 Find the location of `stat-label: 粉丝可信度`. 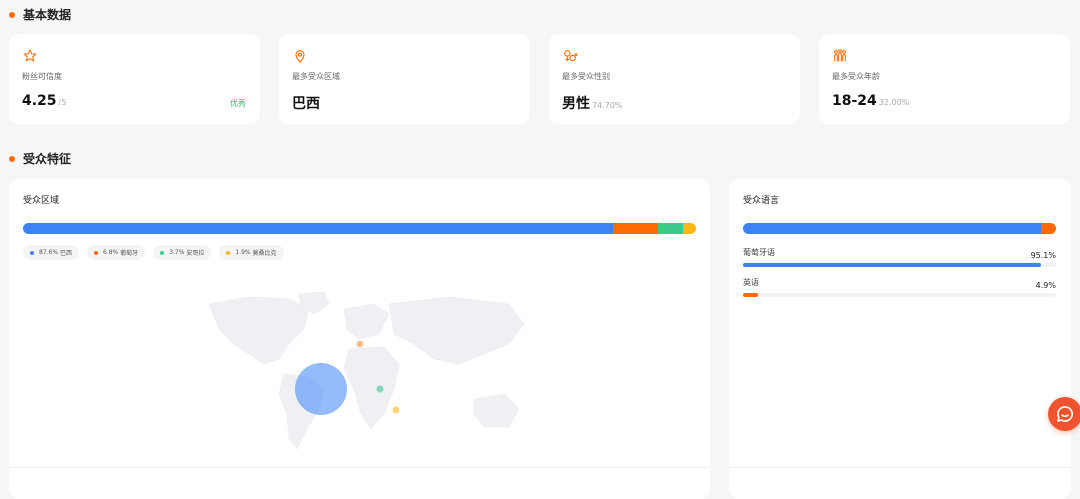

stat-label: 粉丝可信度 is located at coordinates (42, 76).